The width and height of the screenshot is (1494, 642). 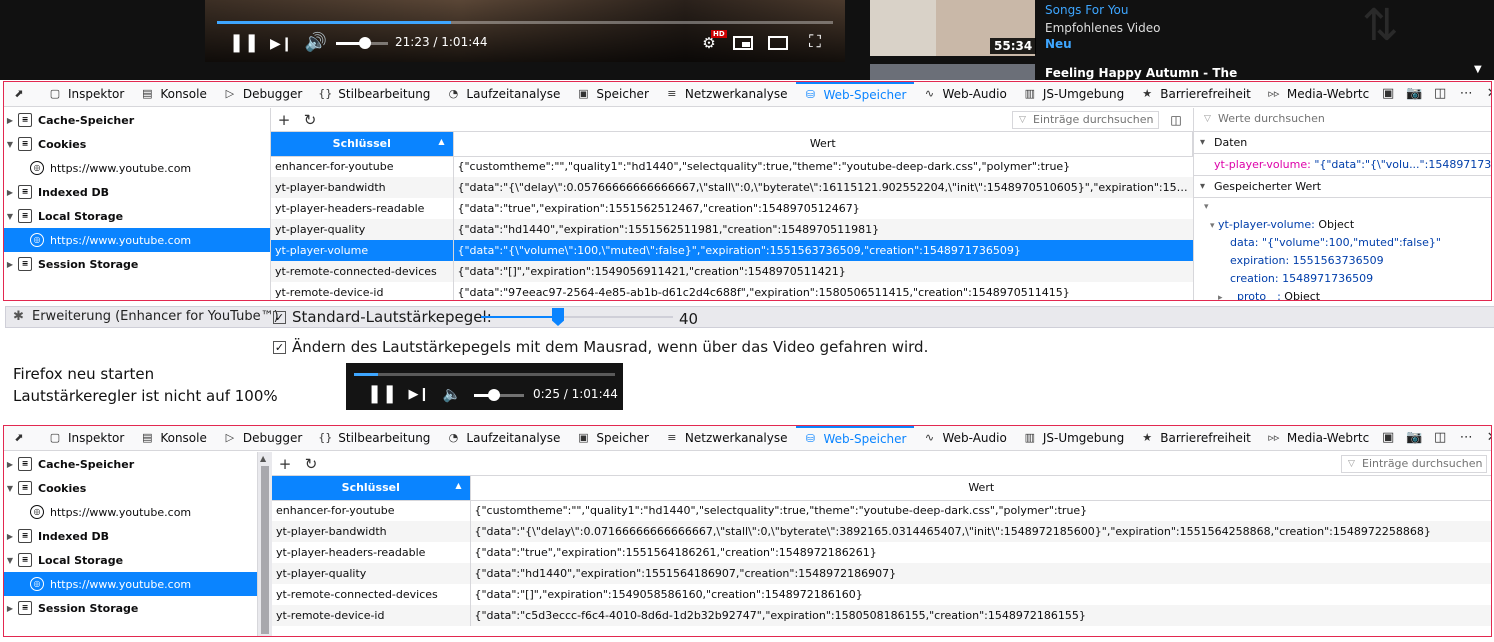 What do you see at coordinates (1414, 463) in the screenshot?
I see `entries-search-input-2: Einträge durchsuchen` at bounding box center [1414, 463].